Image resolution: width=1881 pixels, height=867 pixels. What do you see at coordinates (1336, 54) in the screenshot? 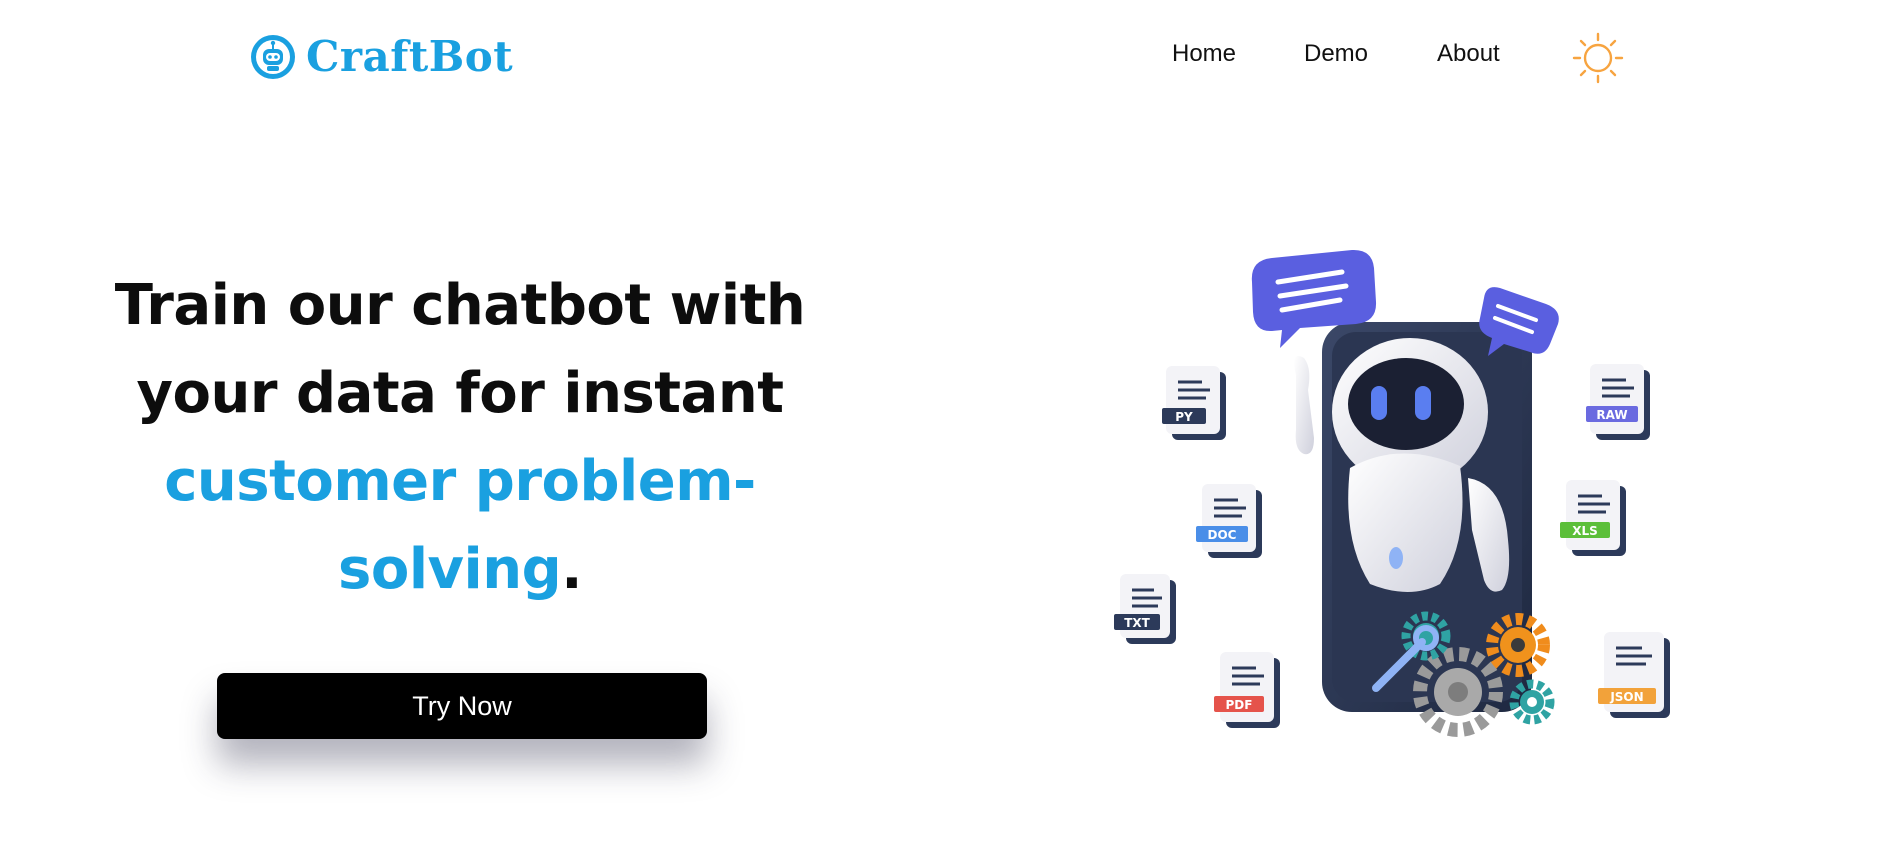
I see `nav-demo-link: Demo` at bounding box center [1336, 54].